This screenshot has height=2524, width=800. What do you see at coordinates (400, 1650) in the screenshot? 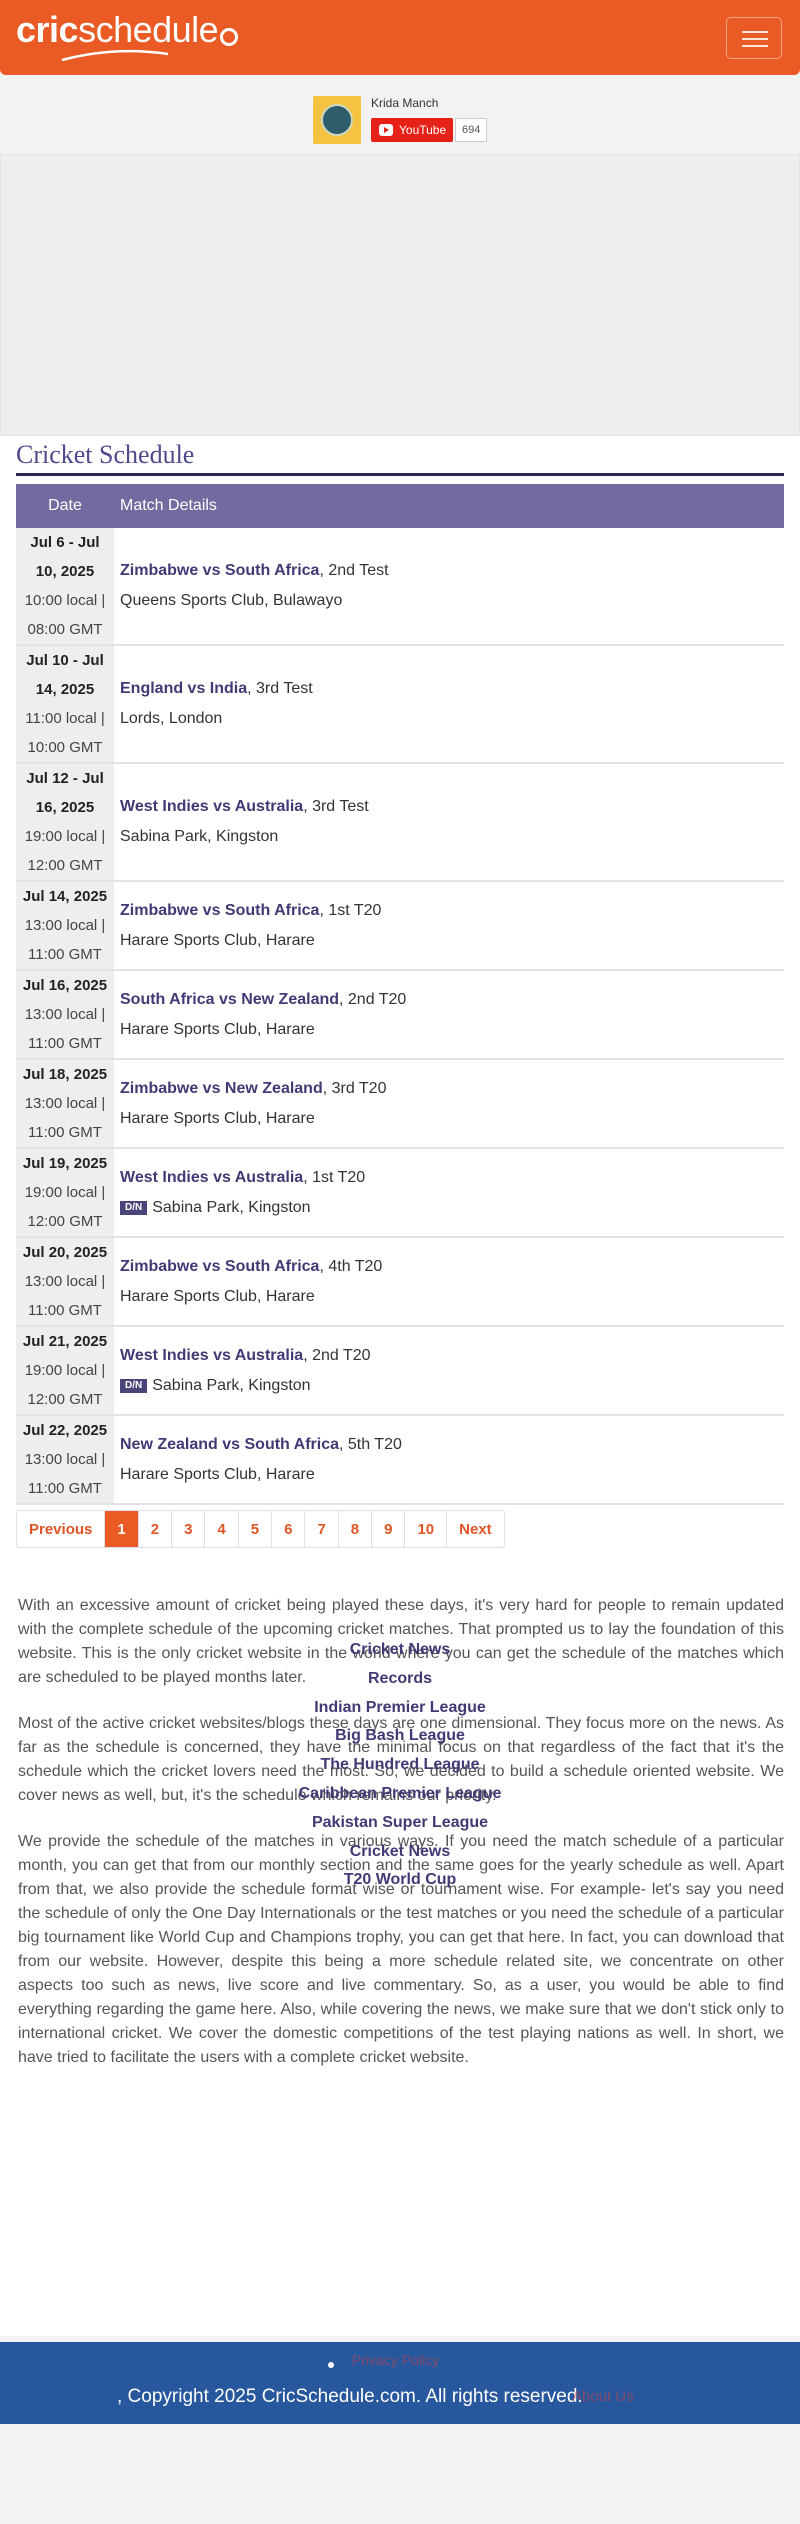
I see `link-cricket-news: Cricket News` at bounding box center [400, 1650].